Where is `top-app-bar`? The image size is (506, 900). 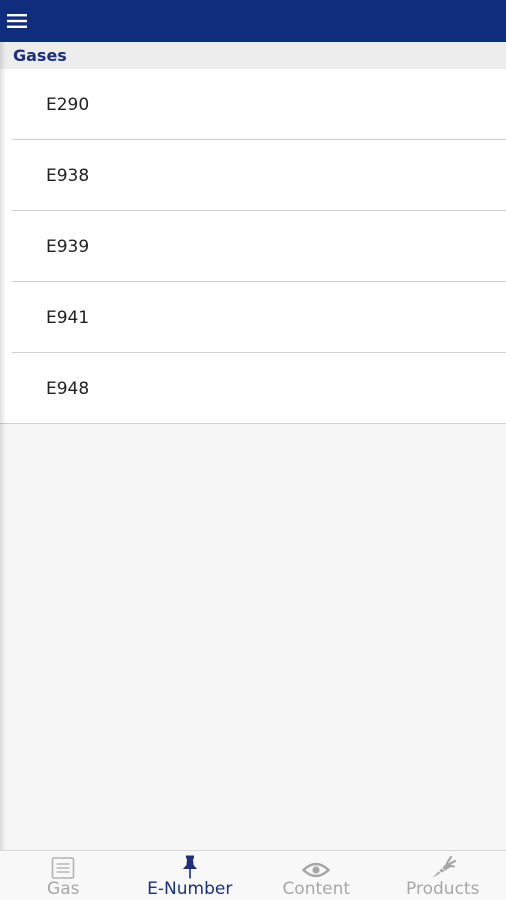 top-app-bar is located at coordinates (253, 21).